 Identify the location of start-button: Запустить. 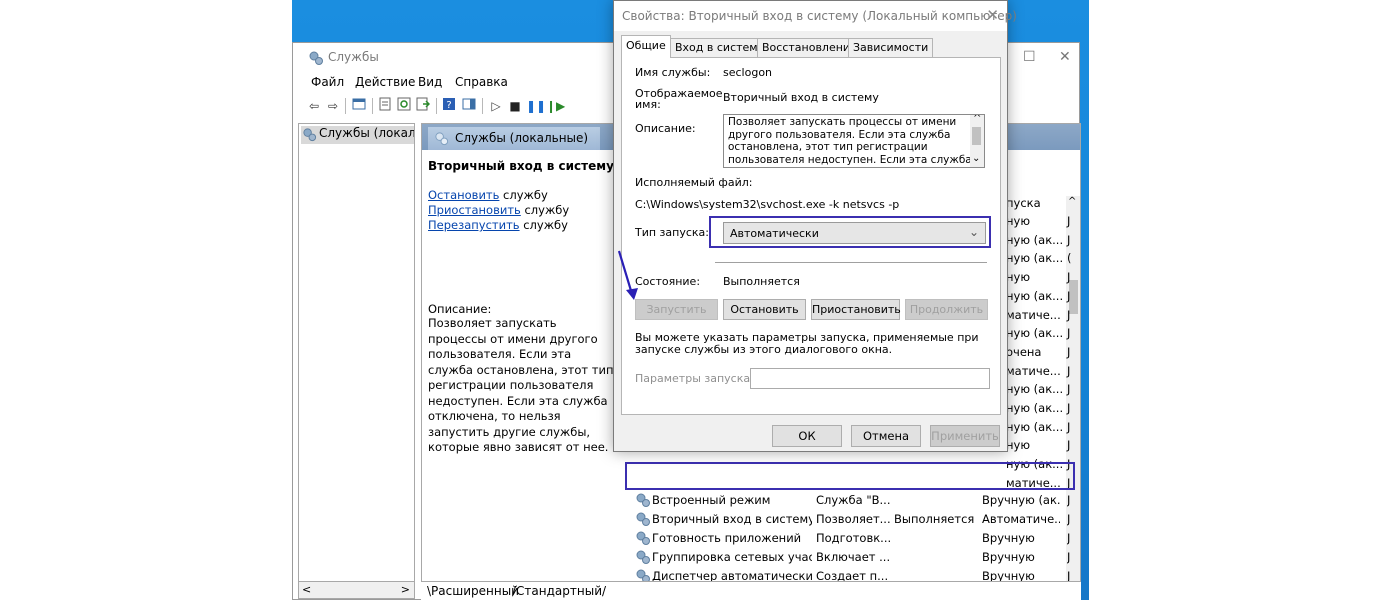
(676, 309).